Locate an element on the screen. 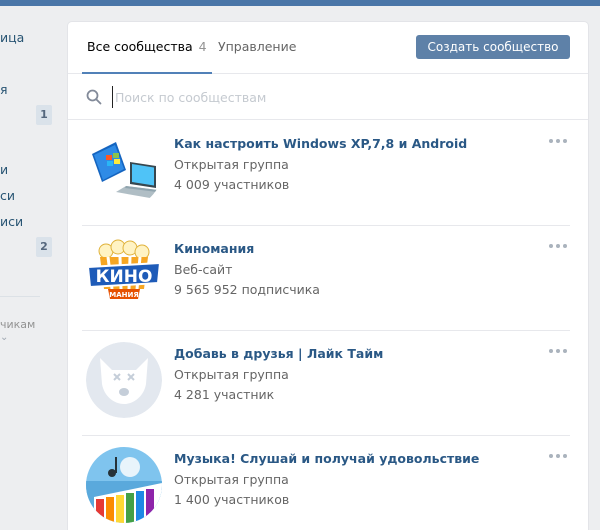  search-bar is located at coordinates (328, 97).